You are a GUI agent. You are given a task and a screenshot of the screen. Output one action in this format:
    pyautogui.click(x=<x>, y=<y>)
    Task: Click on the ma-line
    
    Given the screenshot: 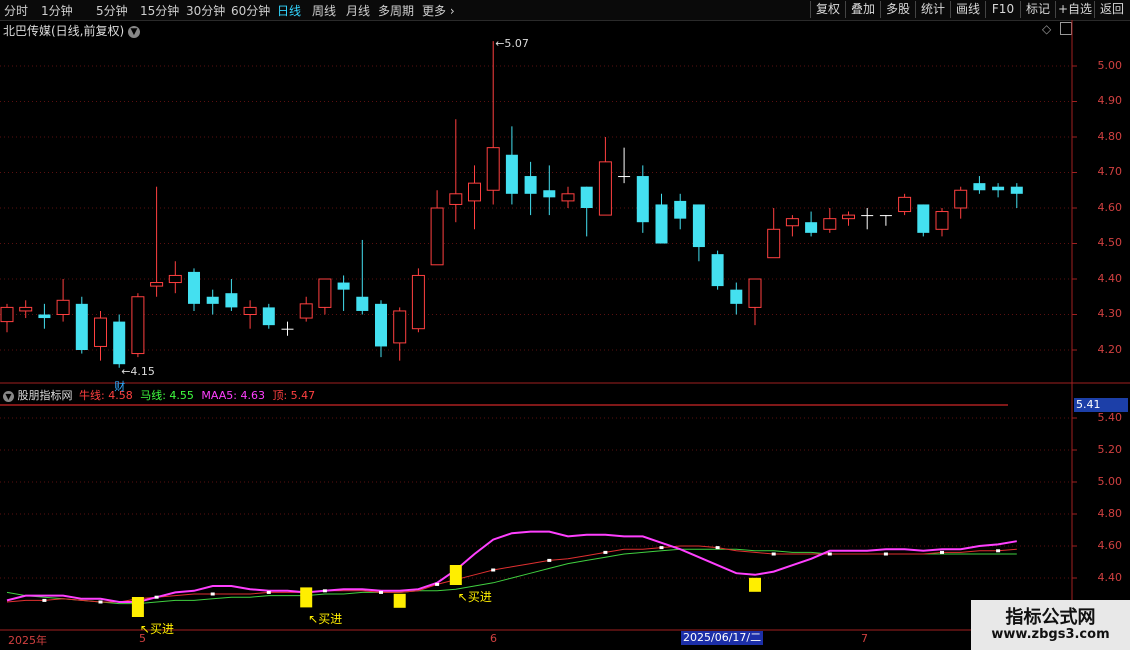 What is the action you would take?
    pyautogui.click(x=511, y=576)
    